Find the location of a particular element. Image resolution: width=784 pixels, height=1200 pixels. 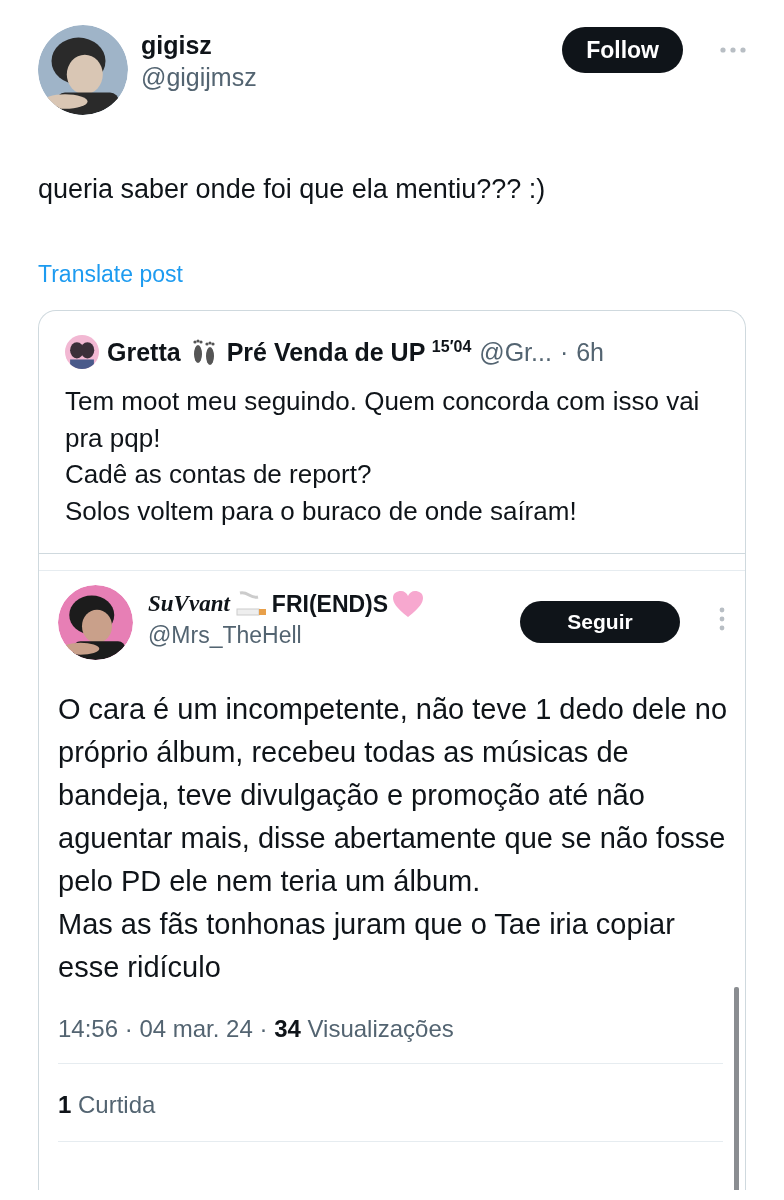

author-name-suffix: Pré Venda de UP $^{15′04}$ is located at coordinates (349, 352).